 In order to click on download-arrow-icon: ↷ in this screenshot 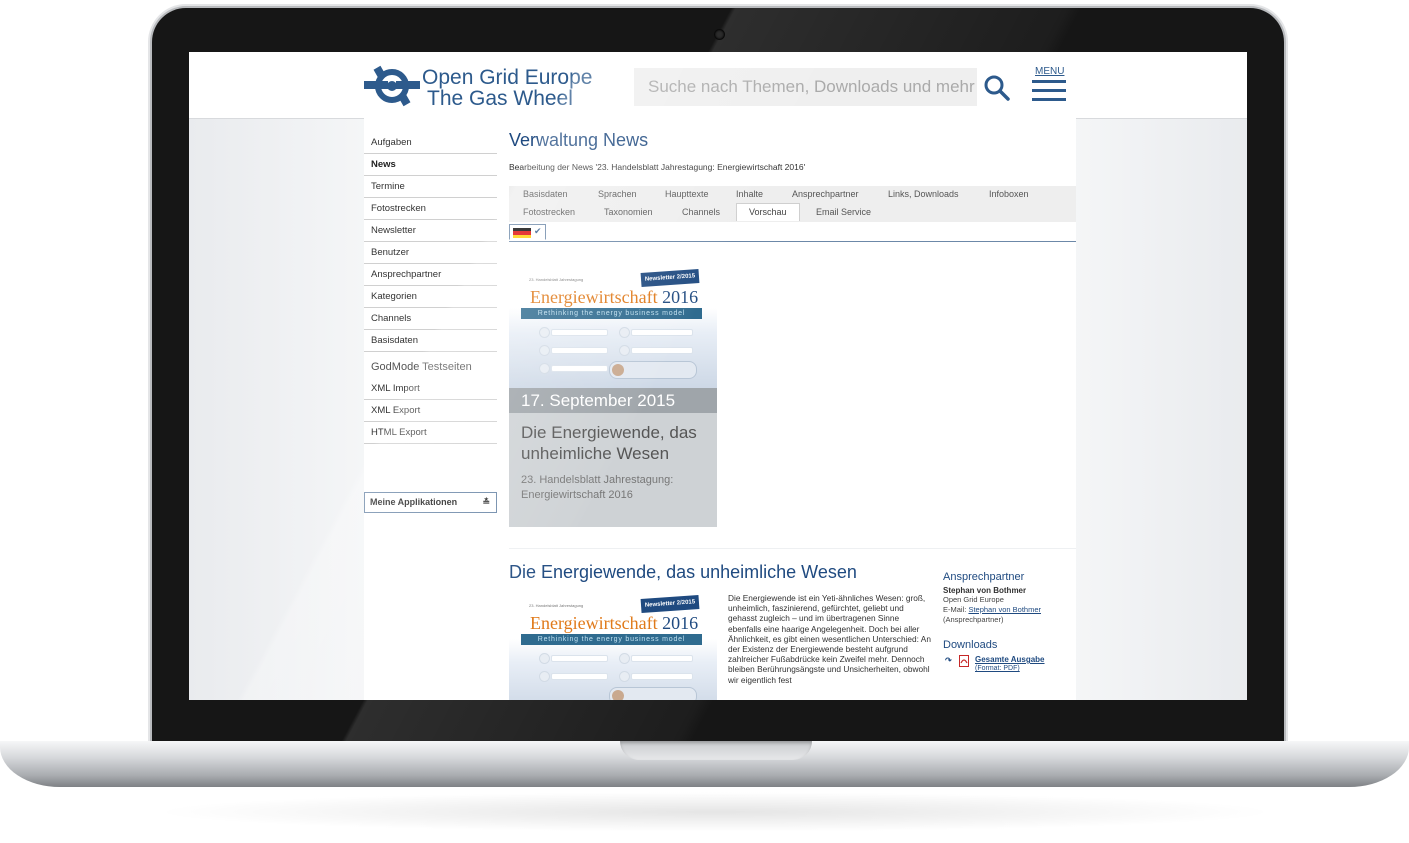, I will do `click(948, 660)`.